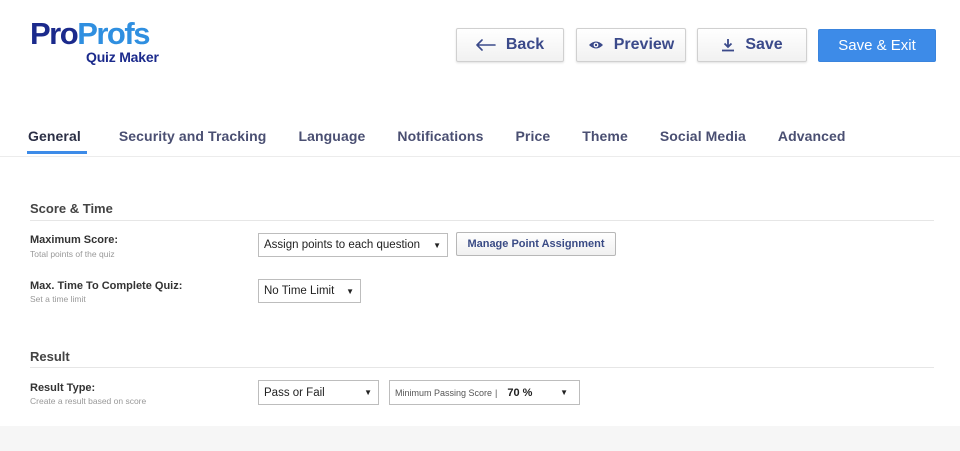 The height and width of the screenshot is (451, 960). I want to click on result-type-select: Pass or Fail ▼, so click(318, 392).